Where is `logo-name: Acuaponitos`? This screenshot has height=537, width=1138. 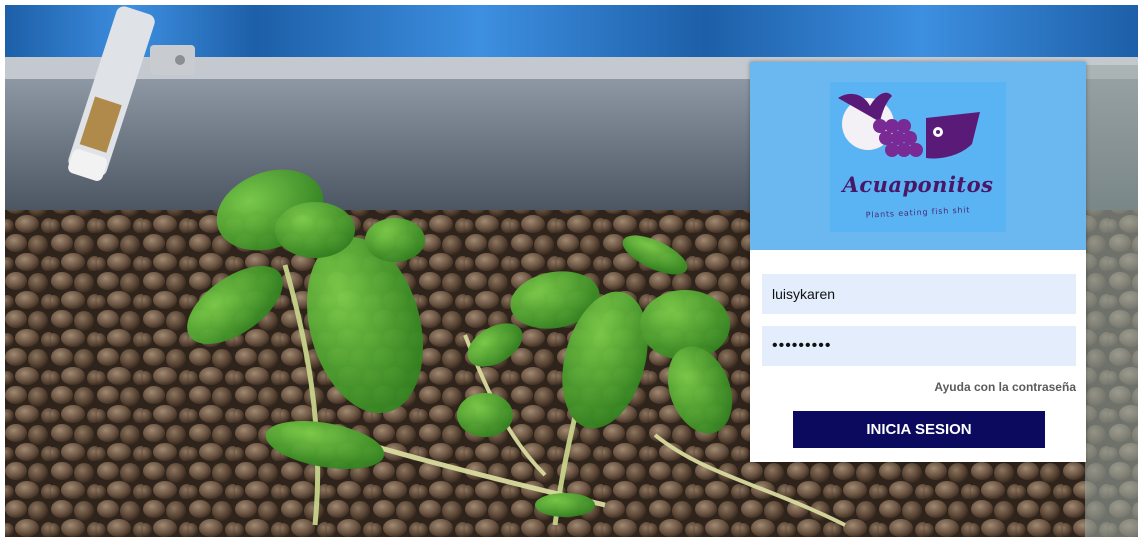 logo-name: Acuaponitos is located at coordinates (918, 184).